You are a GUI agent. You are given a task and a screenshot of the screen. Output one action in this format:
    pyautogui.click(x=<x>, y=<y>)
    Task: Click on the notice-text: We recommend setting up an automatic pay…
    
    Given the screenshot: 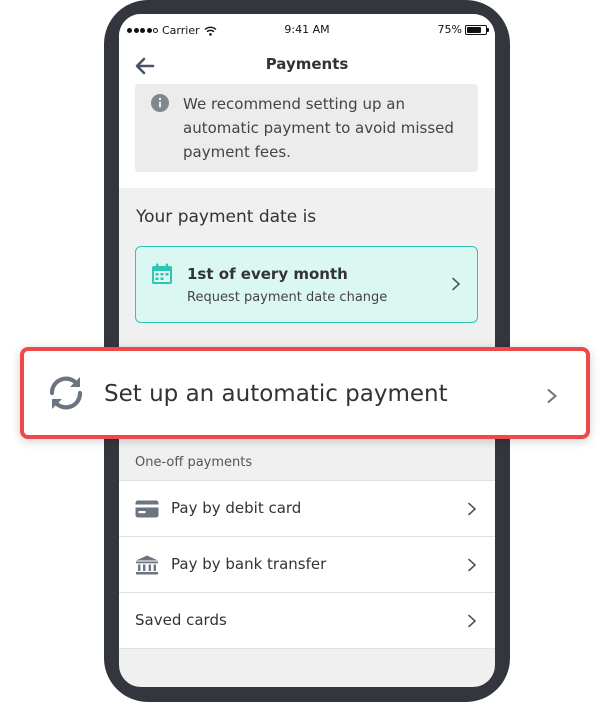 What is the action you would take?
    pyautogui.click(x=318, y=128)
    